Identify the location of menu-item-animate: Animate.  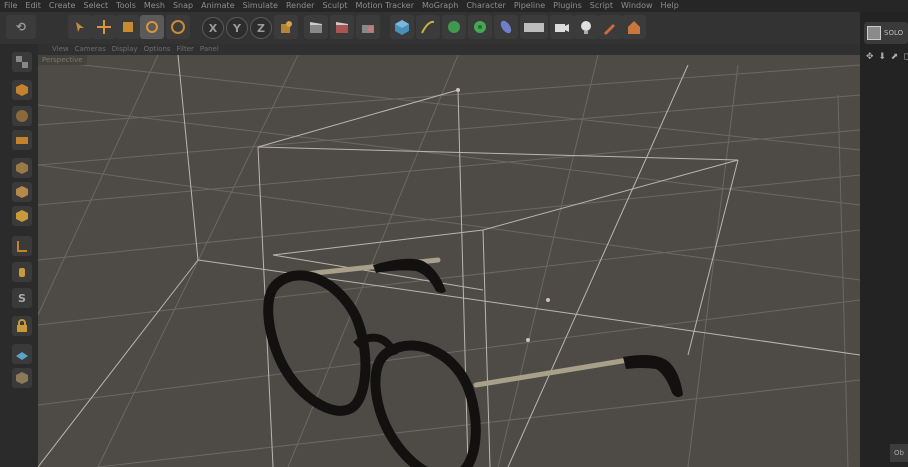
(218, 6).